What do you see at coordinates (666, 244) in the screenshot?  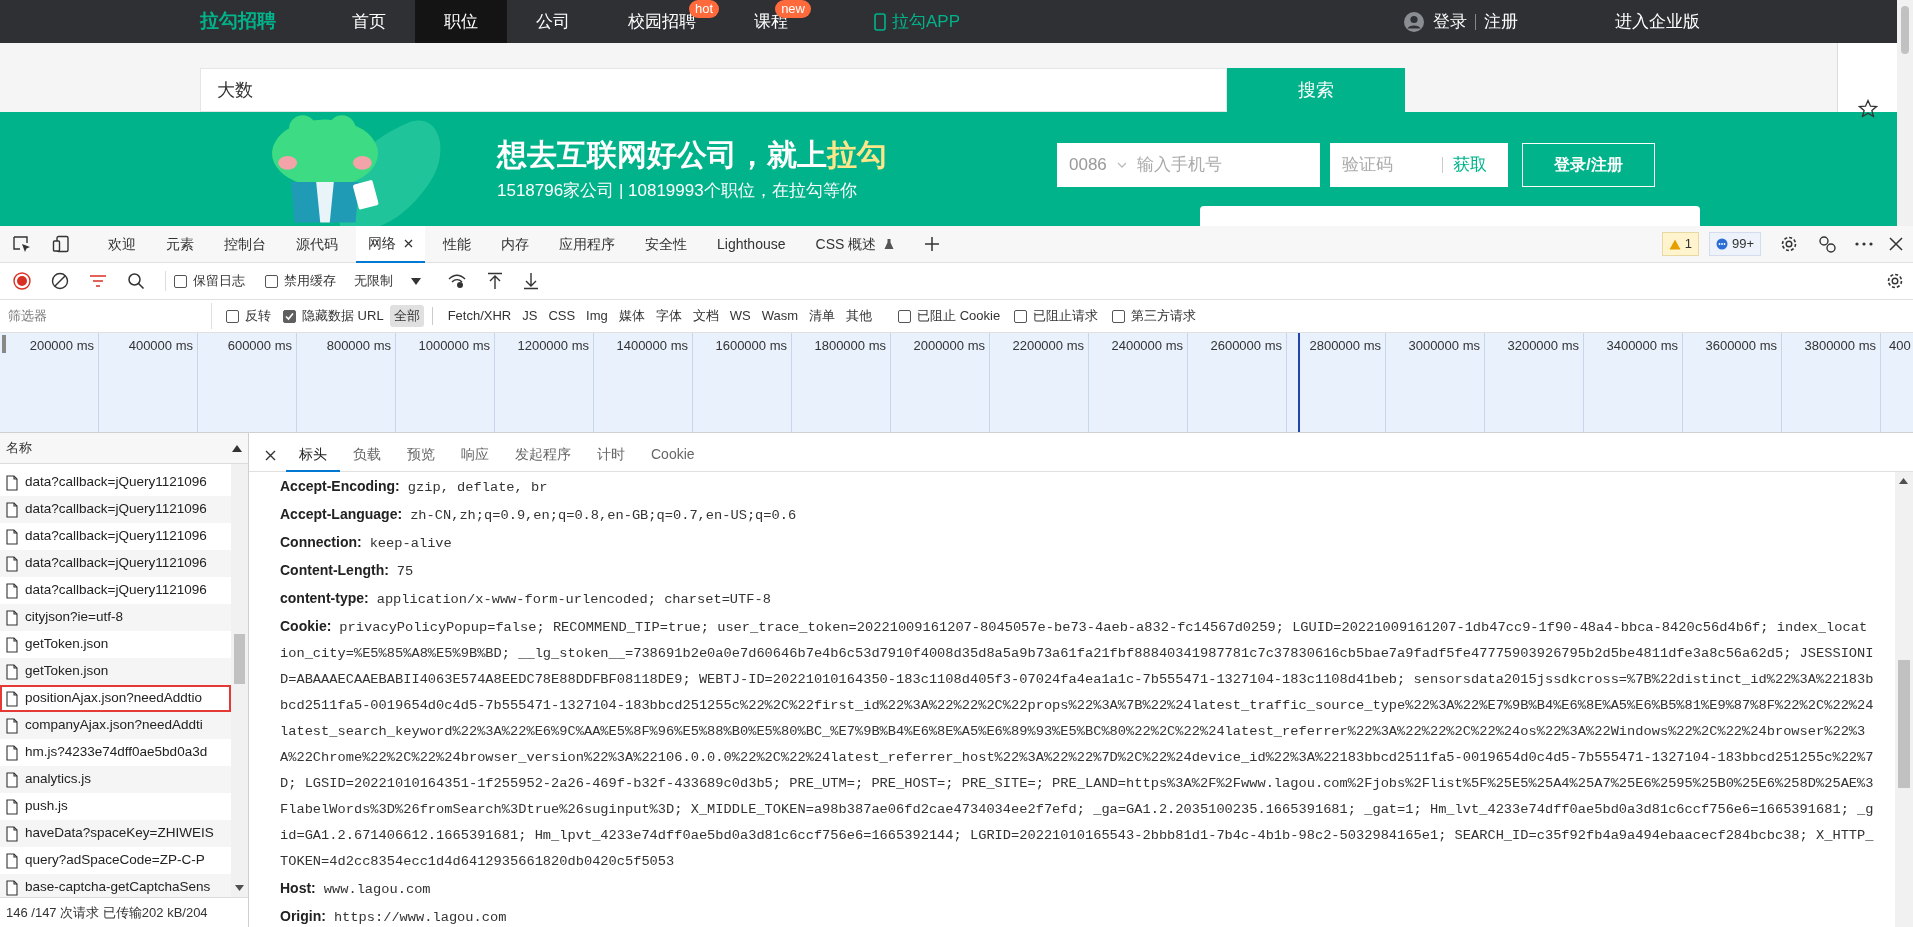 I see `tab: 安全性` at bounding box center [666, 244].